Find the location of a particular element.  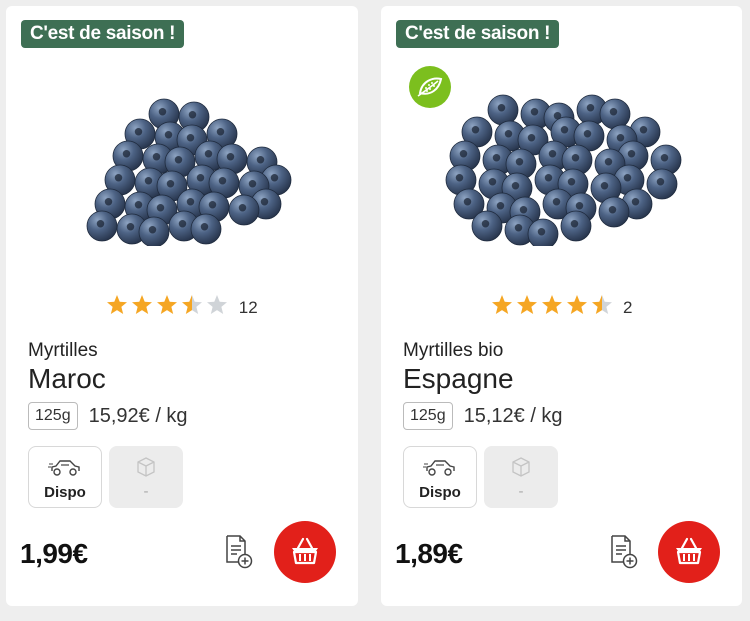

unit-price: 15,12€ / kg is located at coordinates (513, 415).